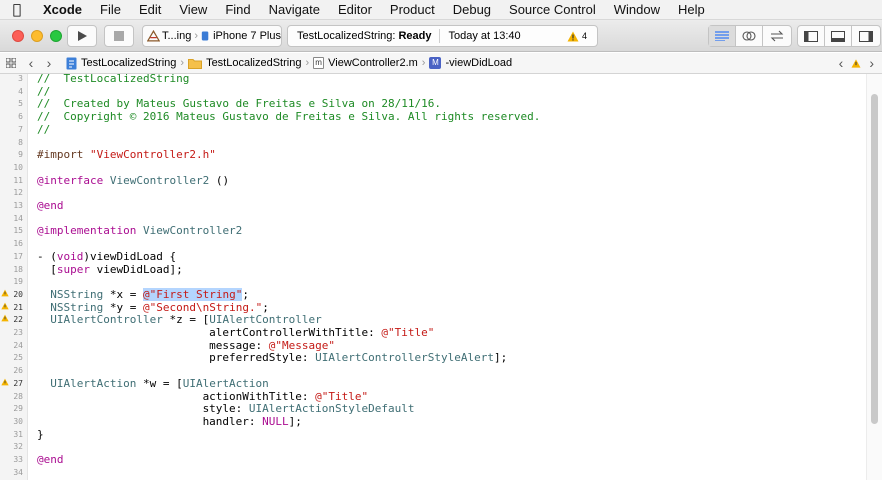 This screenshot has height=480, width=882. What do you see at coordinates (237, 9) in the screenshot?
I see `menu-find: Find` at bounding box center [237, 9].